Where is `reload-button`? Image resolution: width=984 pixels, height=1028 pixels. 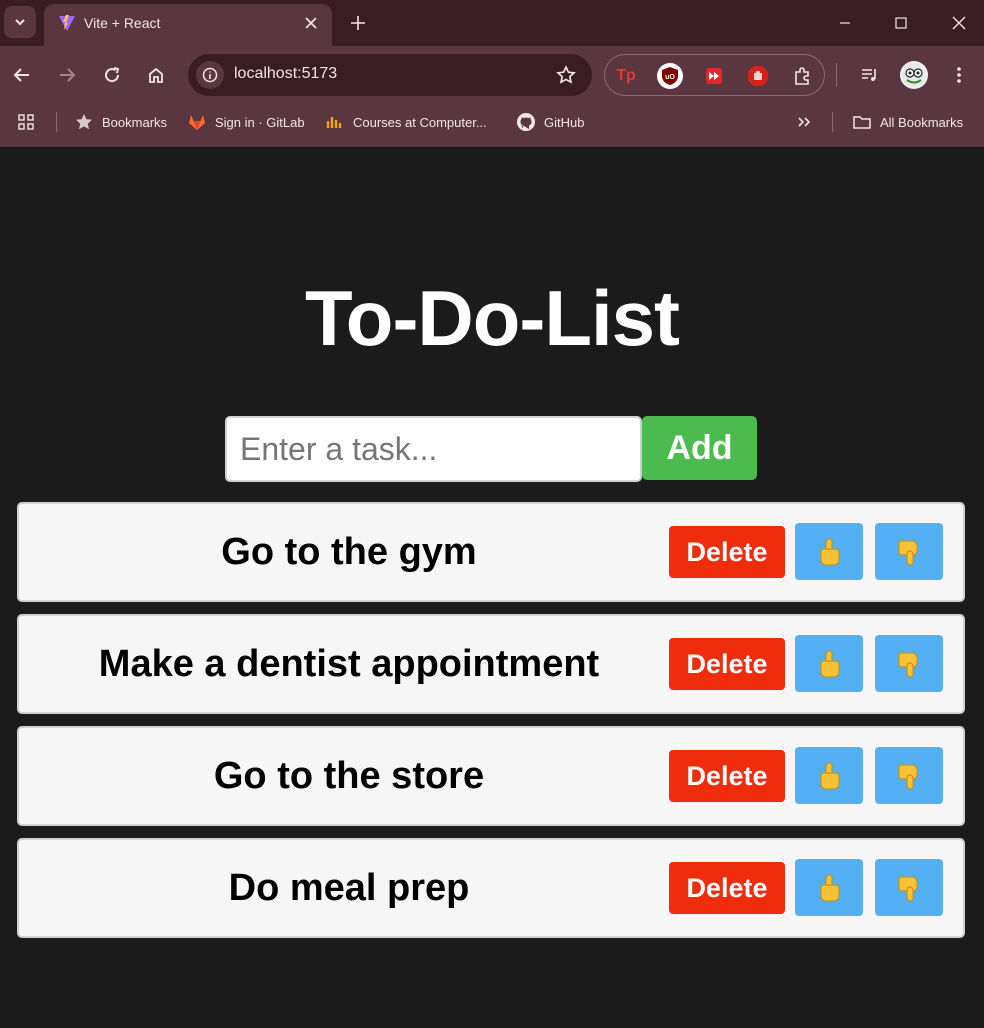
reload-button is located at coordinates (112, 75).